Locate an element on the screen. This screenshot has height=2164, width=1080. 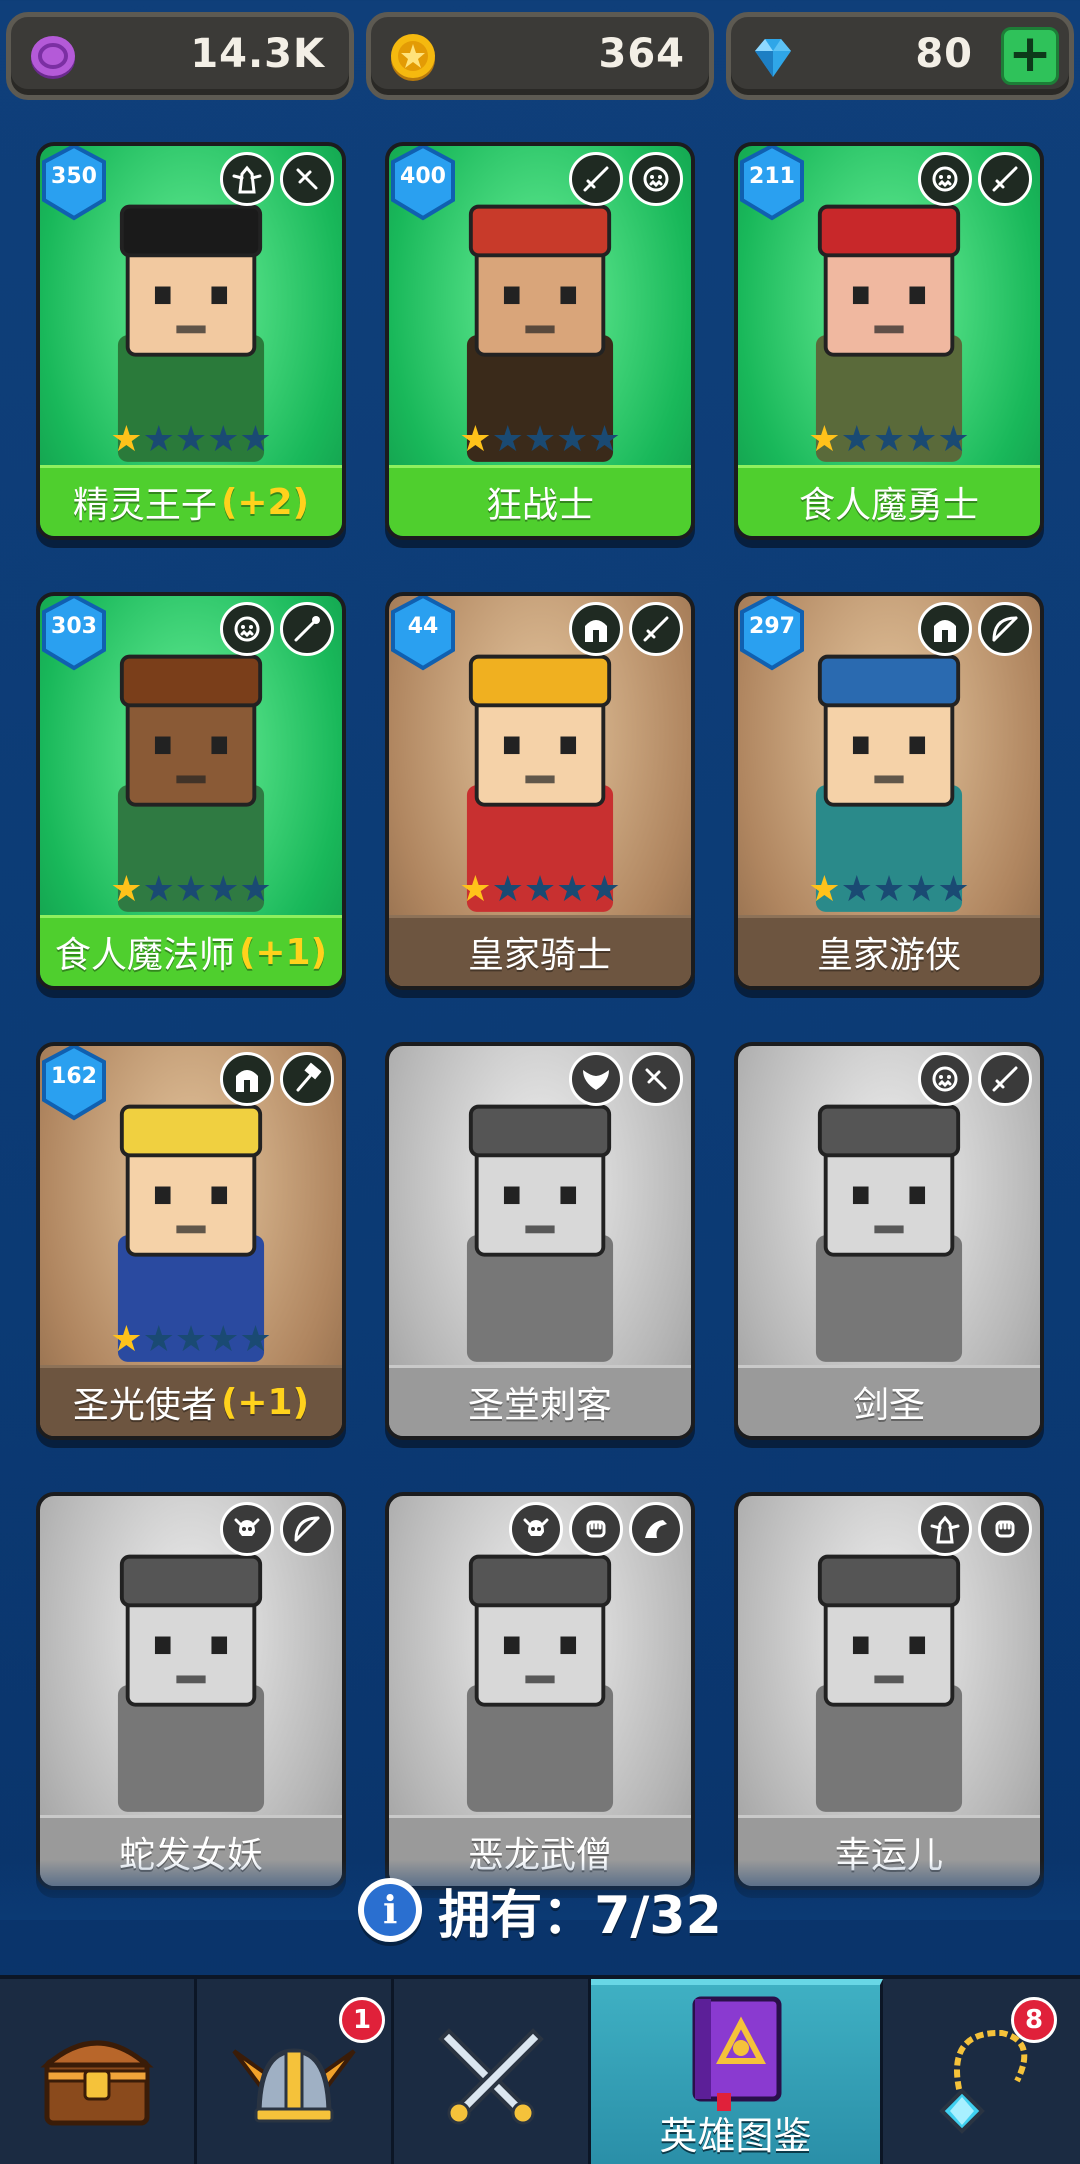
hammer-icon is located at coordinates (307, 1079).